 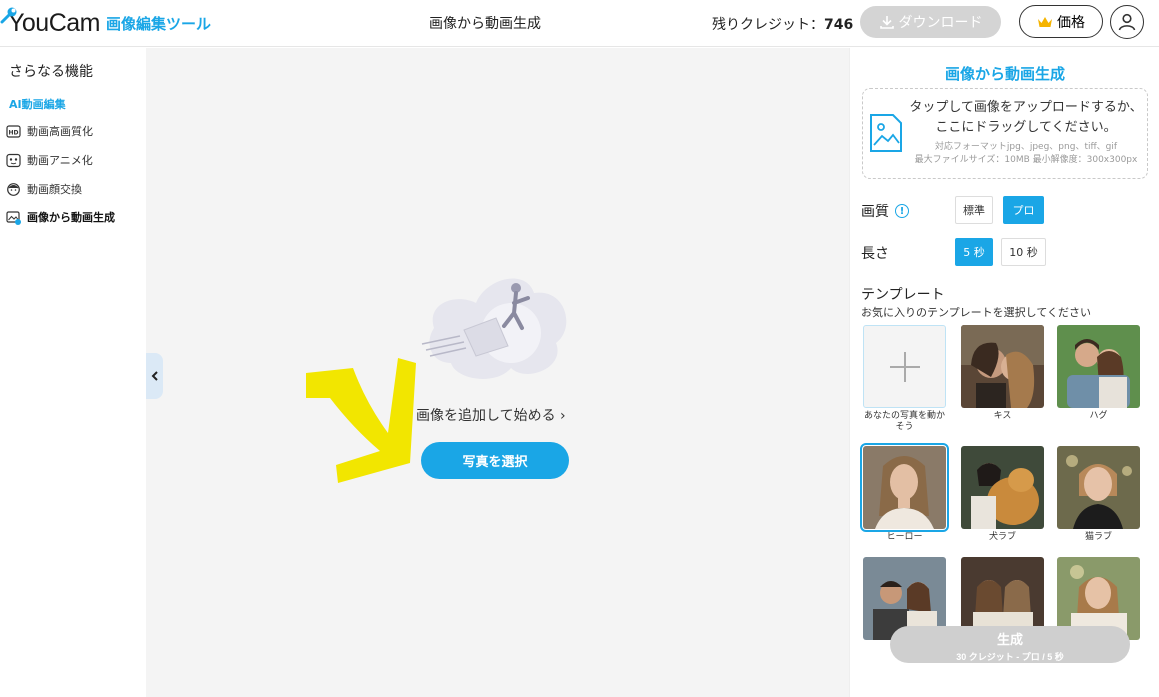 I want to click on sidebar-item-video-enhance: HD 動画高画質化, so click(x=49, y=131).